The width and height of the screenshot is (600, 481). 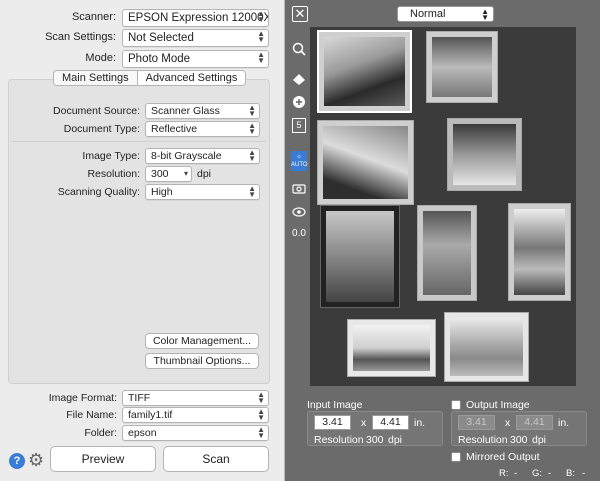 What do you see at coordinates (299, 125) in the screenshot?
I see `marquee-count-badge: 5` at bounding box center [299, 125].